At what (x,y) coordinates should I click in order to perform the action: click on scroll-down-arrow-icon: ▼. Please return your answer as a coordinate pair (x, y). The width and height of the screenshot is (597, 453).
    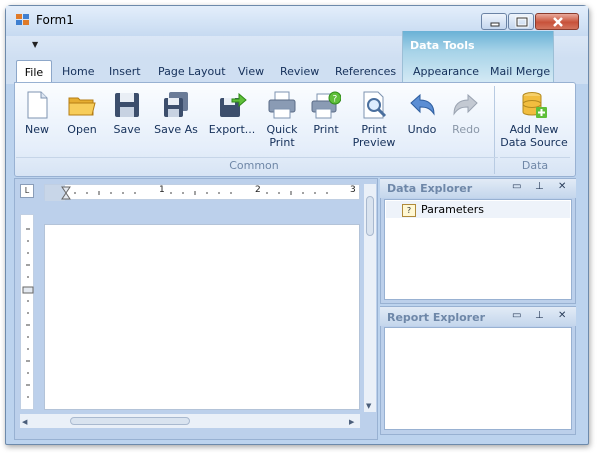
    Looking at the image, I should click on (368, 406).